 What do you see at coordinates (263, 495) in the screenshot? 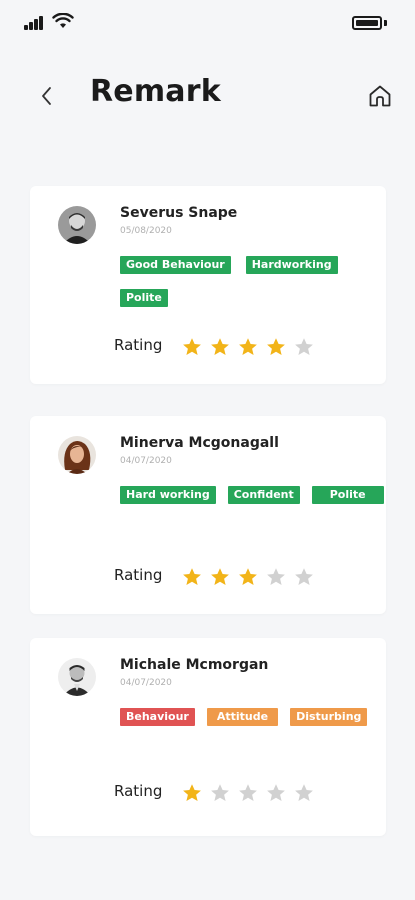
I see `remark-tag: Confident` at bounding box center [263, 495].